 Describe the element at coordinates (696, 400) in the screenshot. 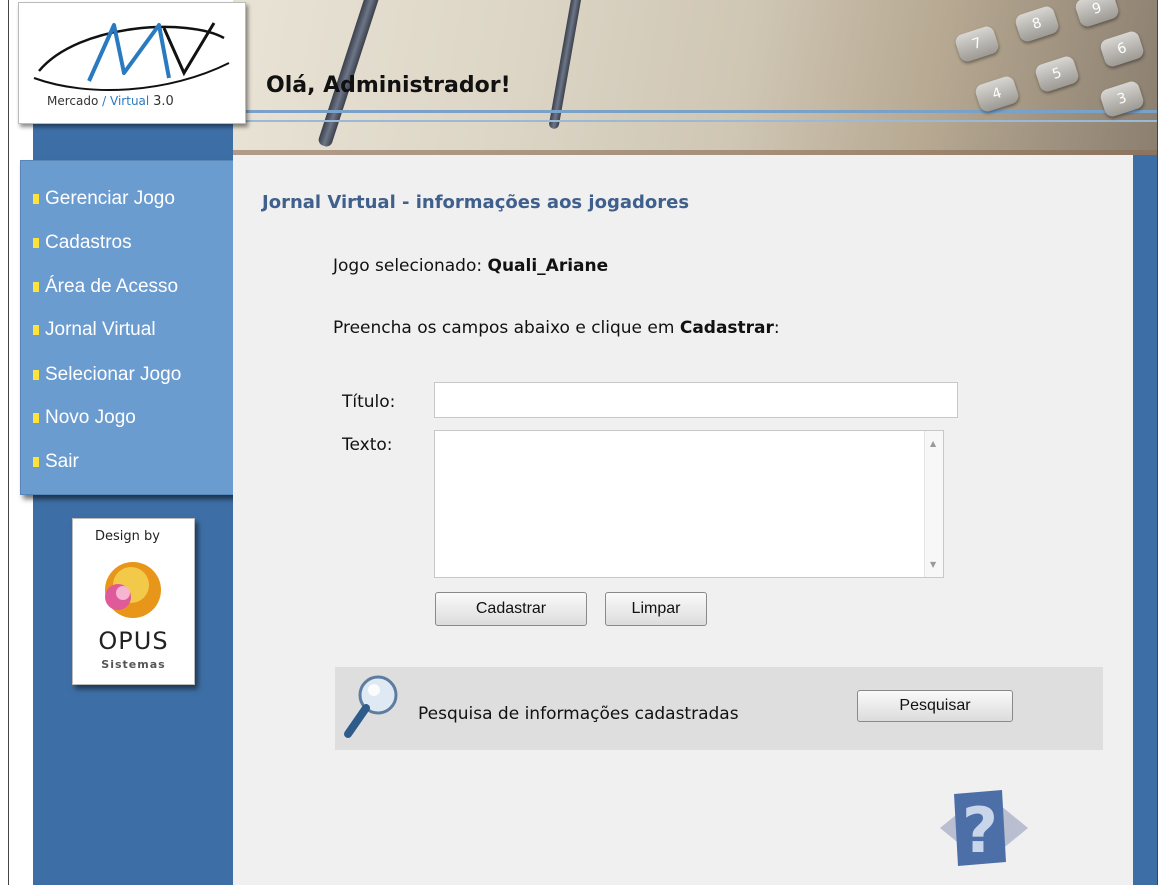

I see `titulo-input` at that location.